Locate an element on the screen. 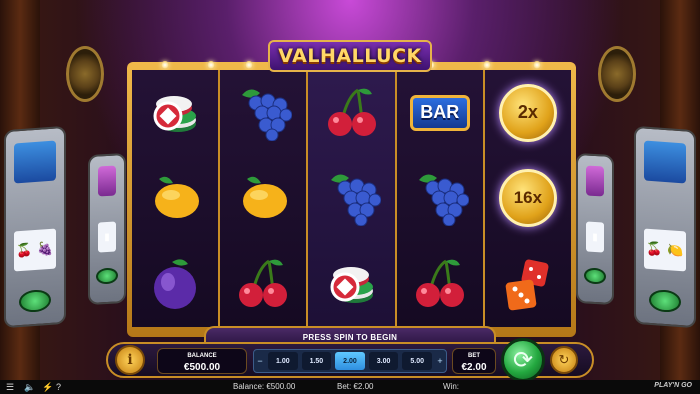 This screenshot has height=394, width=700. bet-display: BET €2.00 is located at coordinates (474, 361).